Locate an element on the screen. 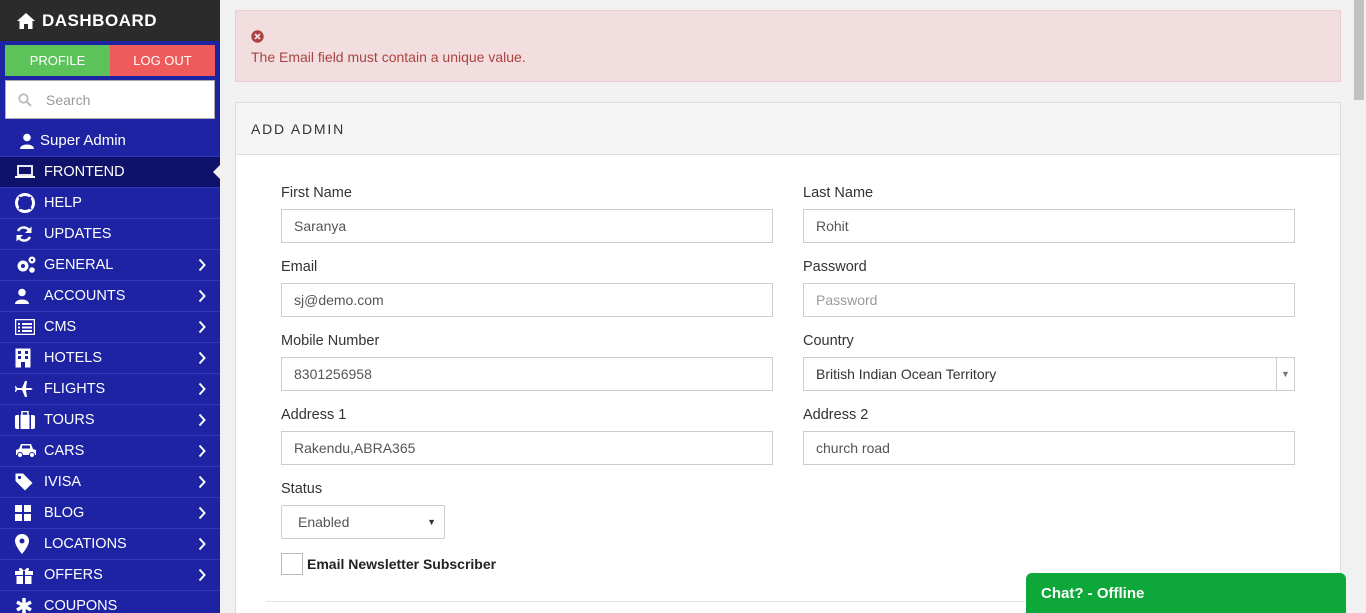  last-name-label: Last Name is located at coordinates (838, 193).